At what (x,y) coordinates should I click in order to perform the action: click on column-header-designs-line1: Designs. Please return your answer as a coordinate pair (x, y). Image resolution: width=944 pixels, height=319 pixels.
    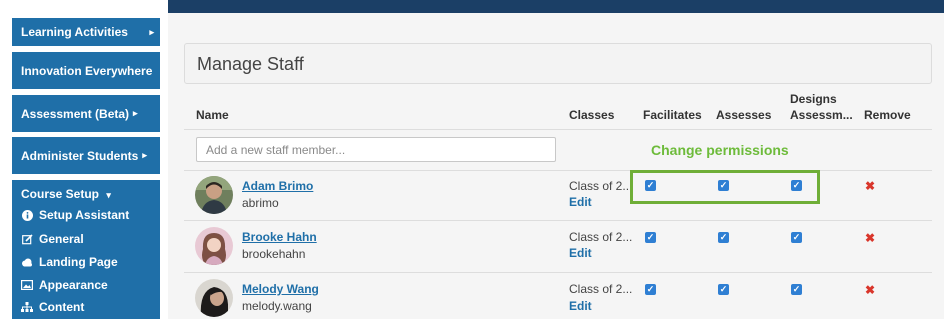
    Looking at the image, I should click on (813, 99).